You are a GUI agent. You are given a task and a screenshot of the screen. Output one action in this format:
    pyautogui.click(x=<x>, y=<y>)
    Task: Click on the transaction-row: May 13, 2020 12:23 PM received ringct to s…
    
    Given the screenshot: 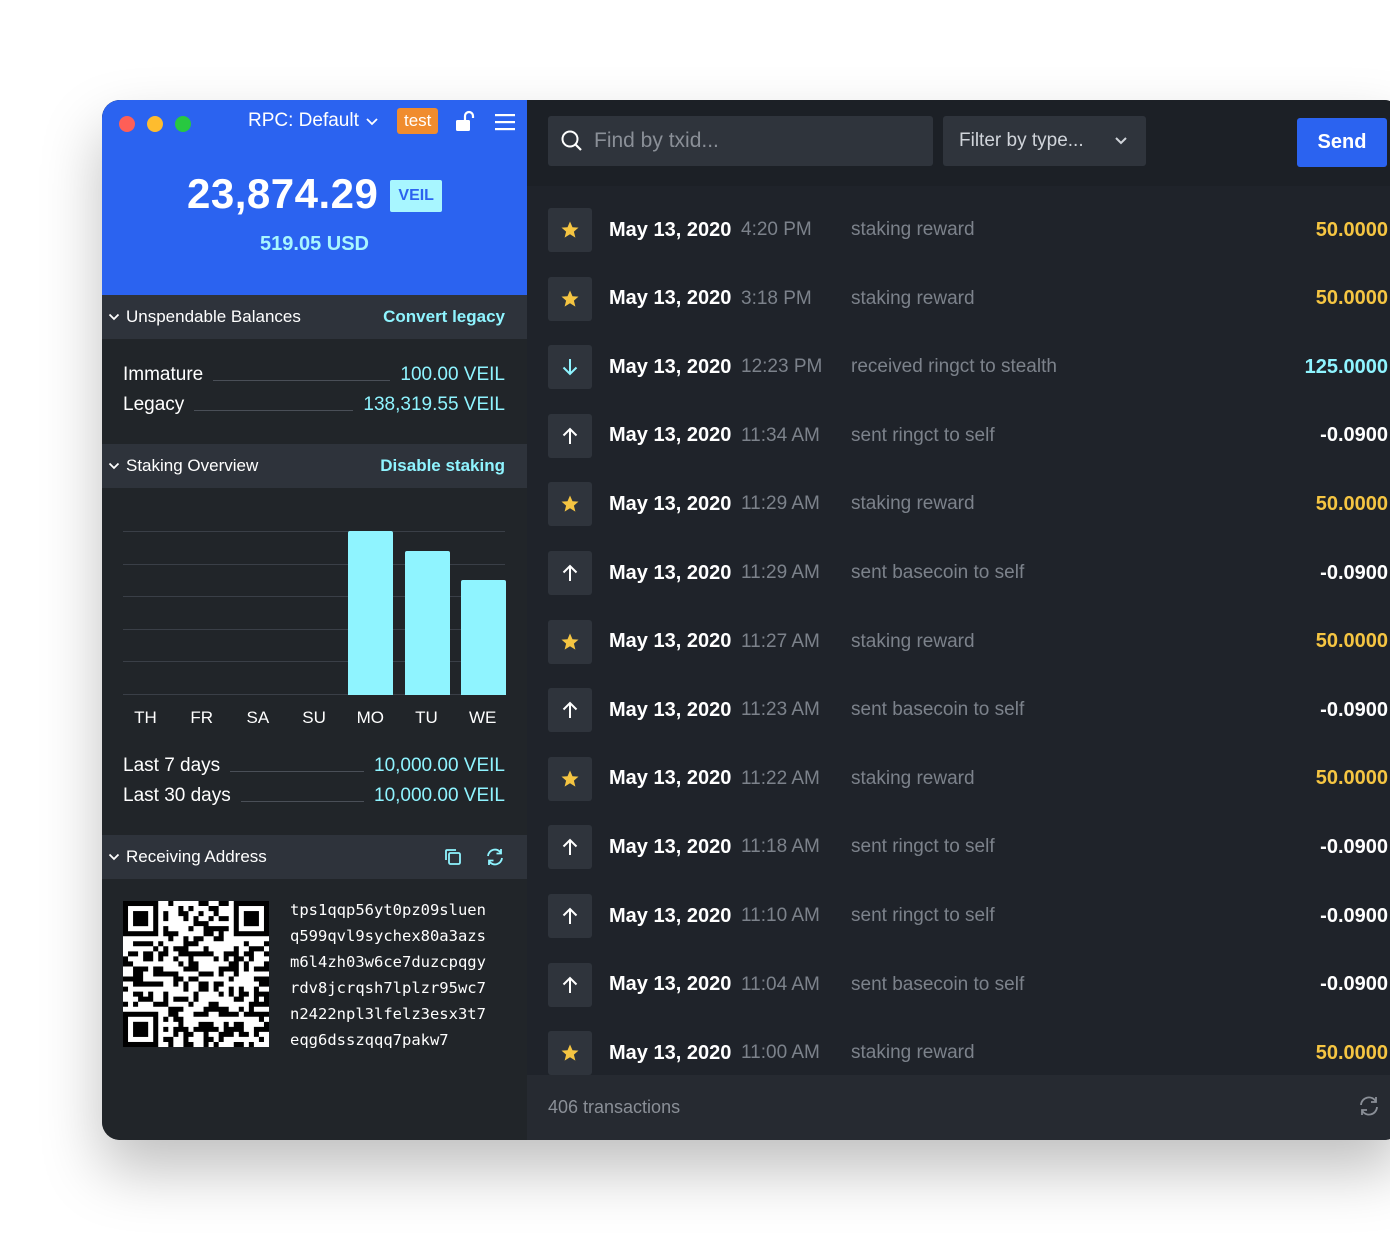 What is the action you would take?
    pyautogui.click(x=968, y=367)
    